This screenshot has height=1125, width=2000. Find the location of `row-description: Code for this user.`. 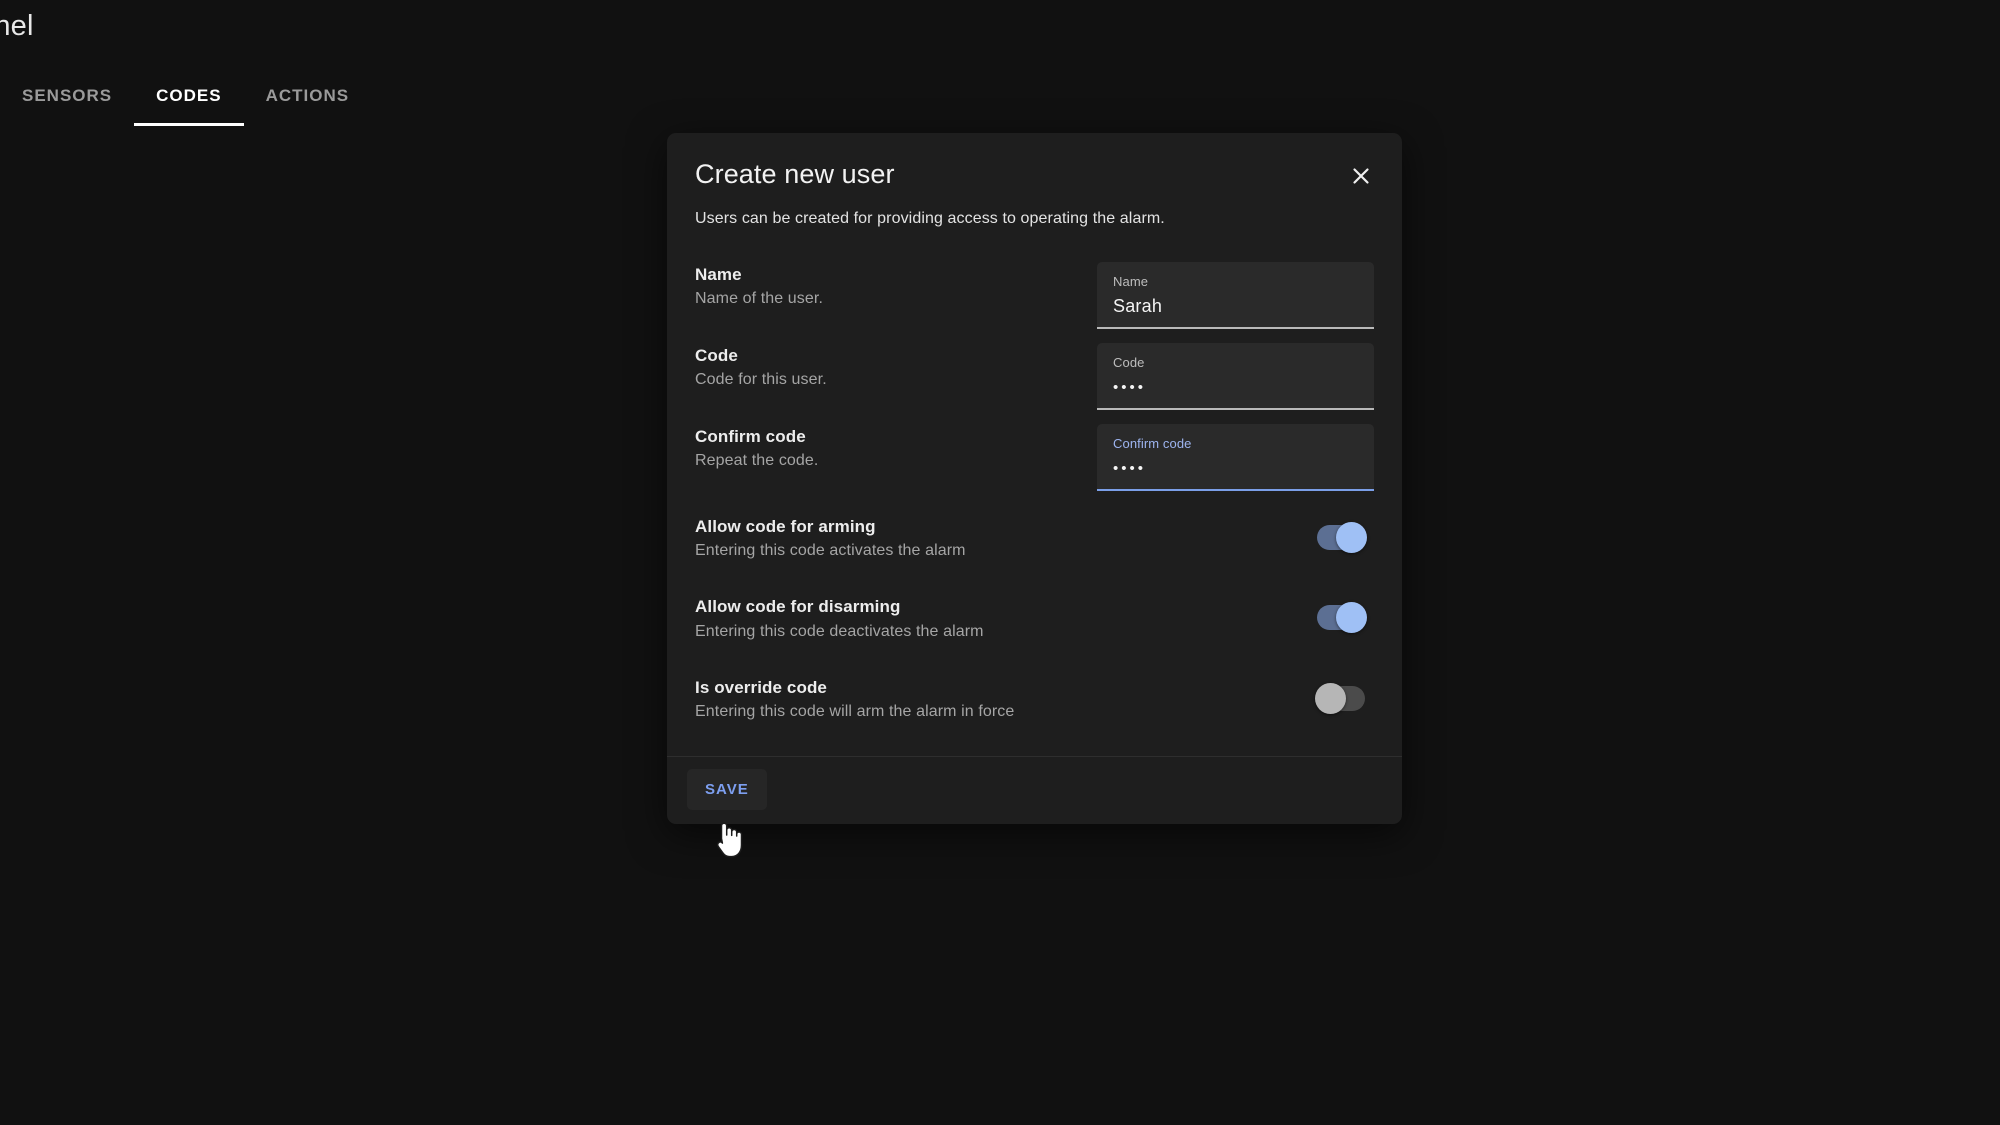

row-description: Code for this user. is located at coordinates (761, 380).